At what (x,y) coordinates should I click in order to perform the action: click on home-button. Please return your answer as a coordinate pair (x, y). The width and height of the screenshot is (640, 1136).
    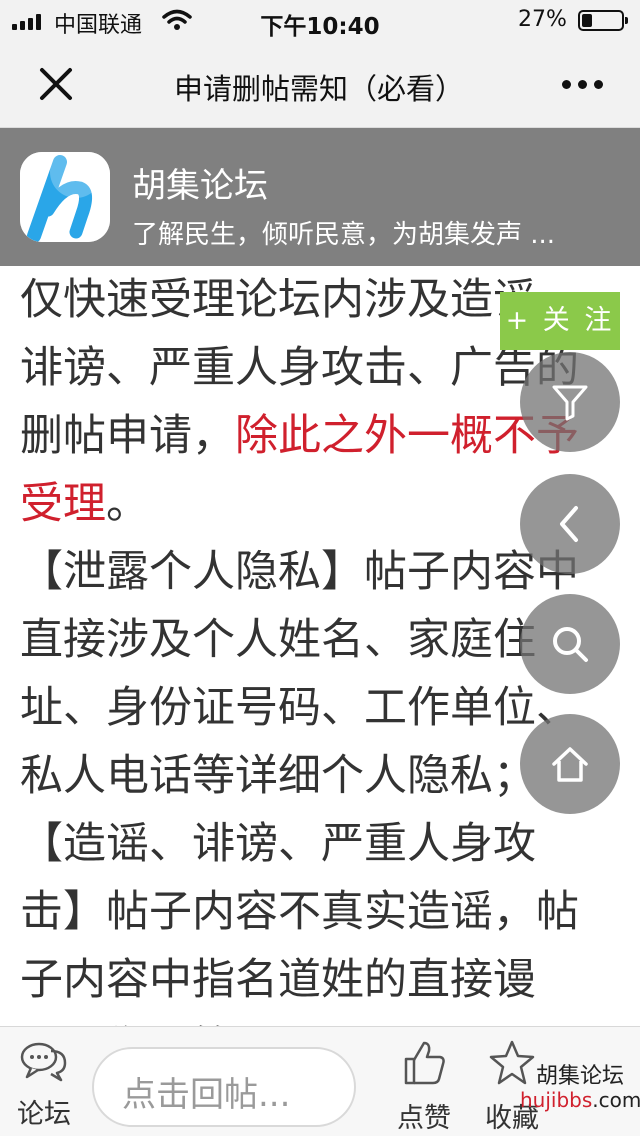
    Looking at the image, I should click on (570, 764).